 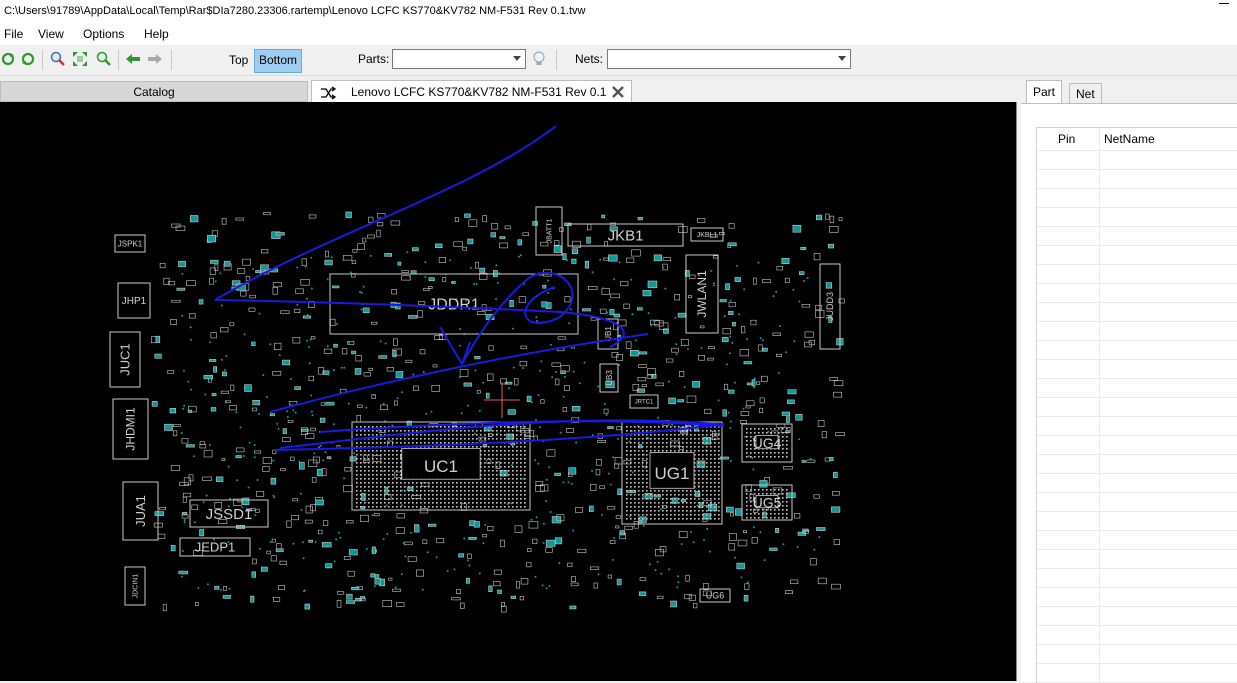 I want to click on reload-icon, so click(x=28, y=59).